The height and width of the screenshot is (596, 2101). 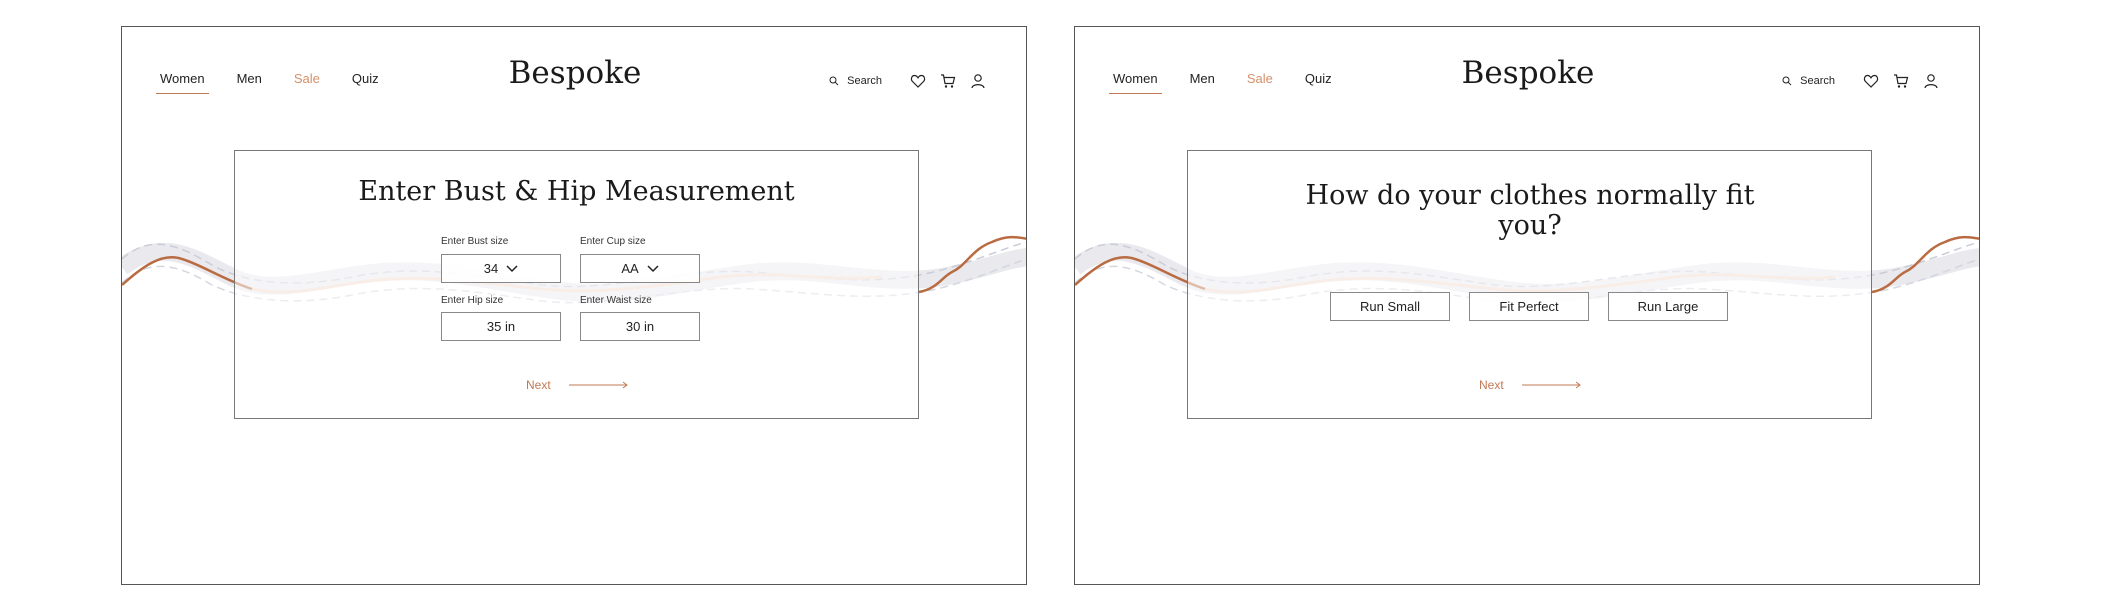 I want to click on card-title: How do your clothes normally fit you?, so click(x=1530, y=210).